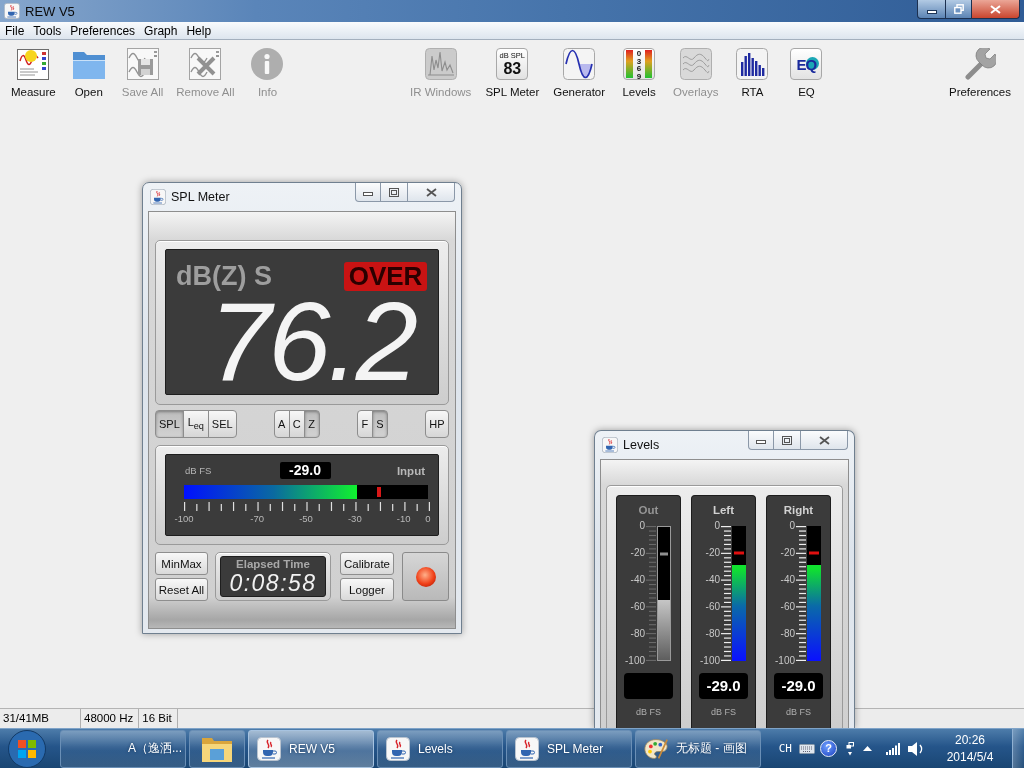 This screenshot has width=1024, height=768. What do you see at coordinates (311, 748) in the screenshot?
I see `taskbar-button: REW V5` at bounding box center [311, 748].